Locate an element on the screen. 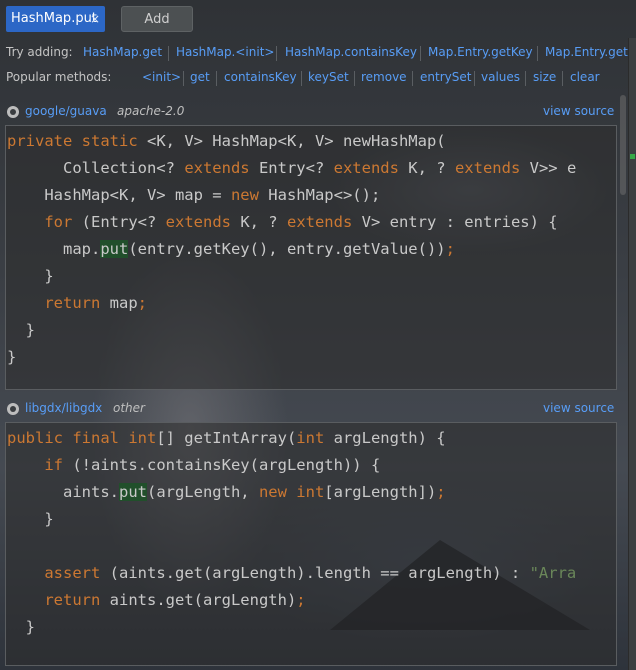 This screenshot has height=670, width=636. license-label: other is located at coordinates (129, 408).